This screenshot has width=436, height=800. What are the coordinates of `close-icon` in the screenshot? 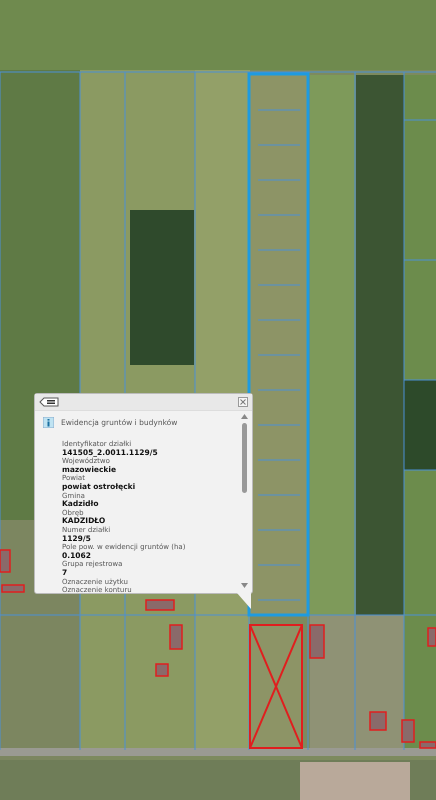 It's located at (243, 402).